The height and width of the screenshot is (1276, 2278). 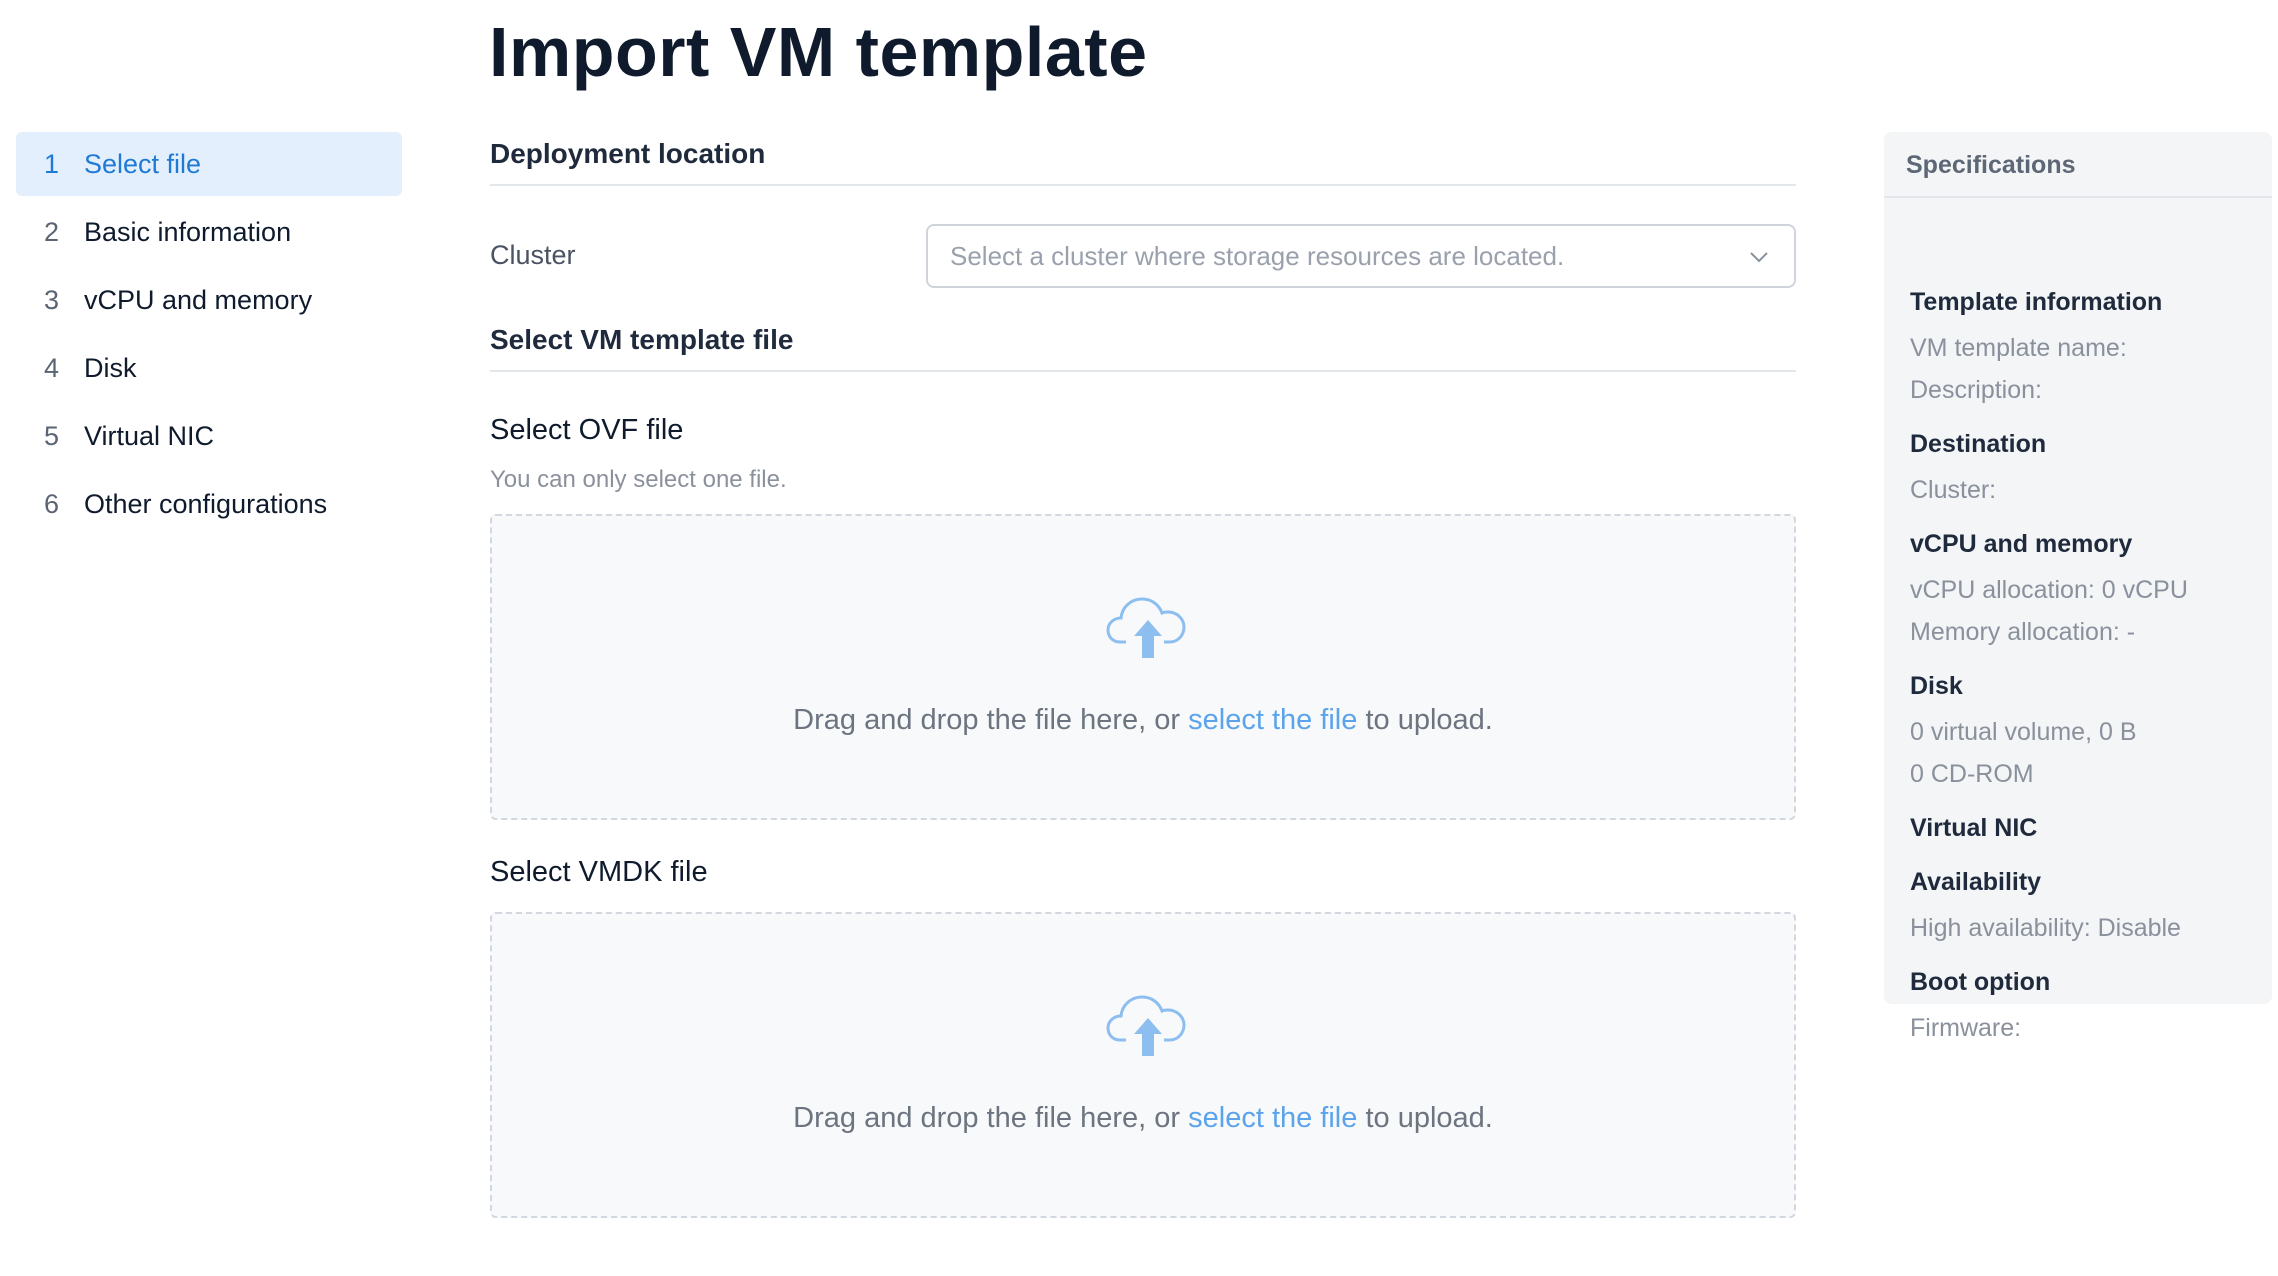 I want to click on step-number: 4, so click(x=52, y=367).